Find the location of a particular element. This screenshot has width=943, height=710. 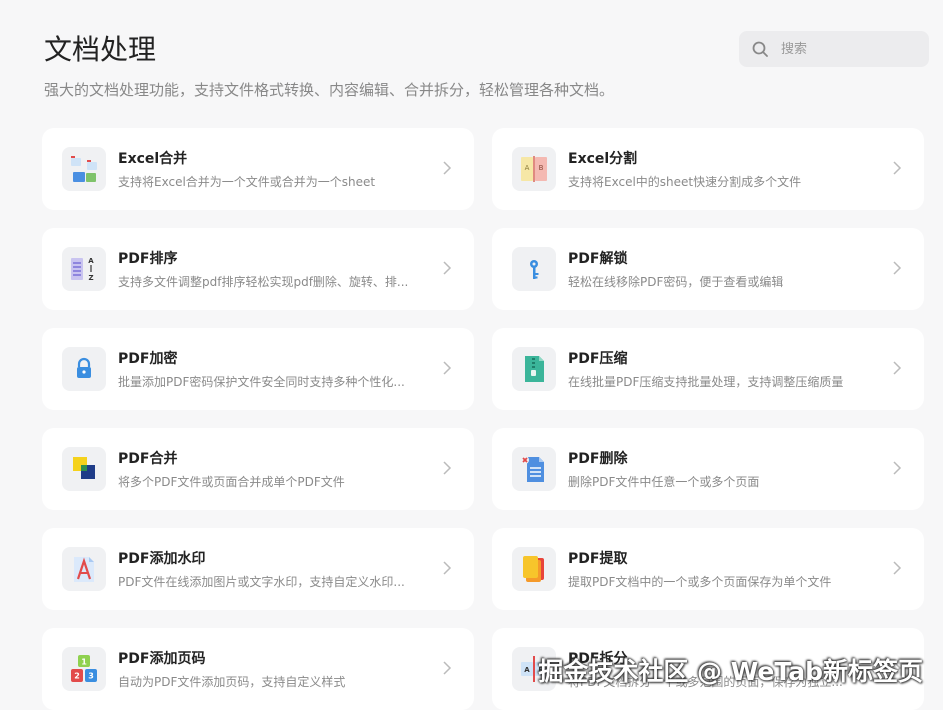

pdf-watermark-icon is located at coordinates (84, 569).